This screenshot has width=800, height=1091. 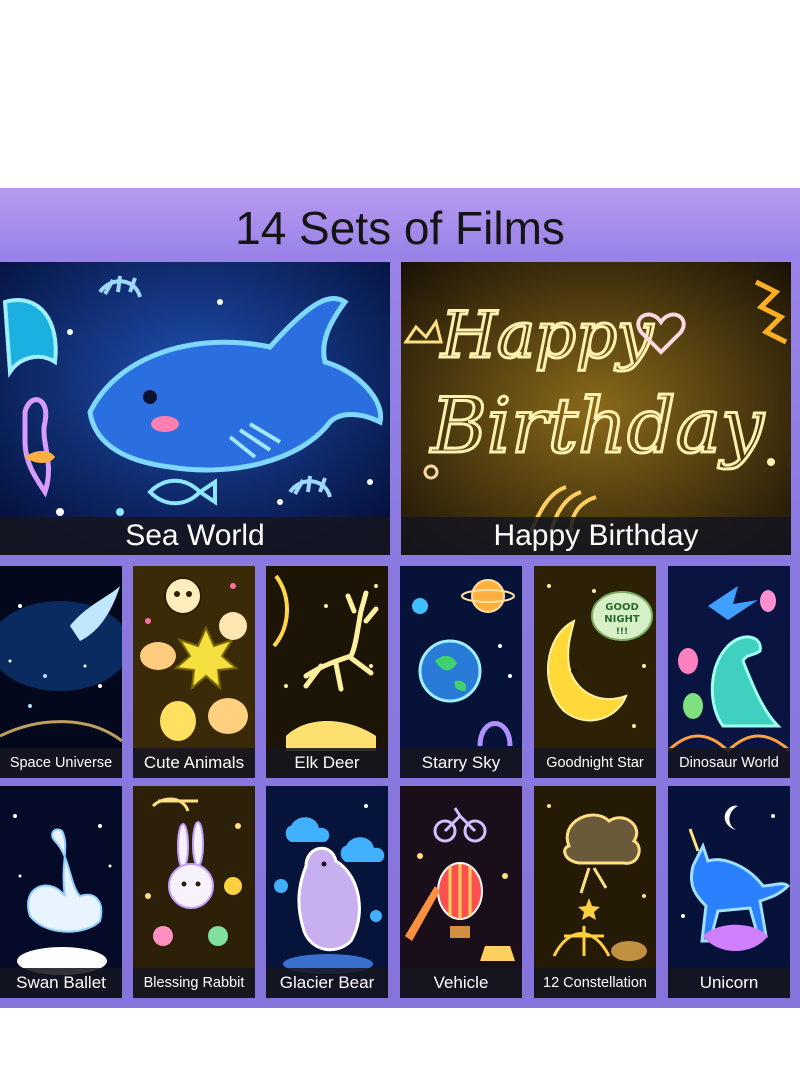 I want to click on page-title: 14 Sets of Films, so click(x=400, y=228).